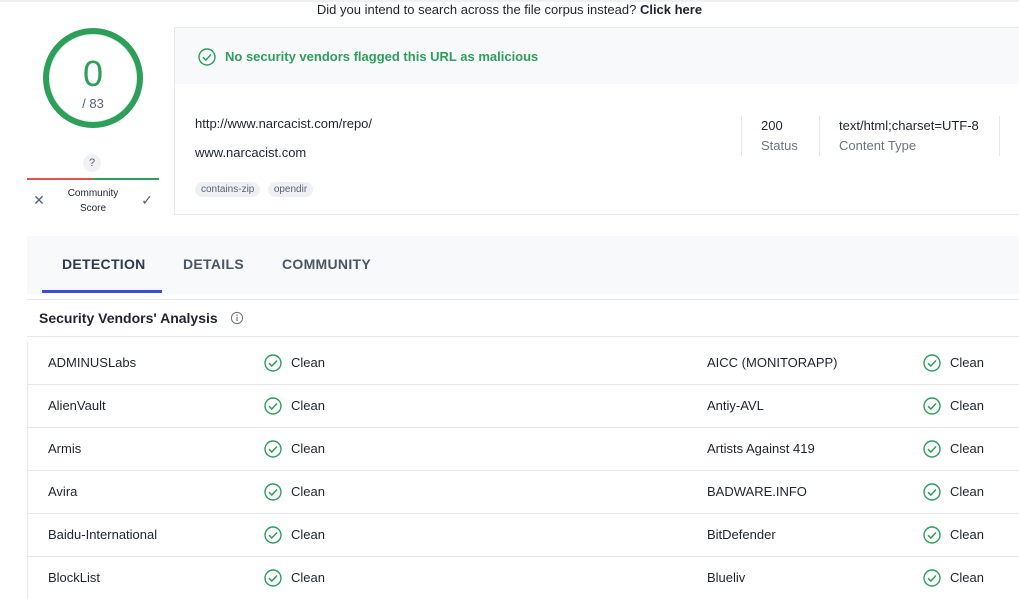  Describe the element at coordinates (523, 449) in the screenshot. I see `table-row: Armis Clean Artists Against 419 Clean` at that location.